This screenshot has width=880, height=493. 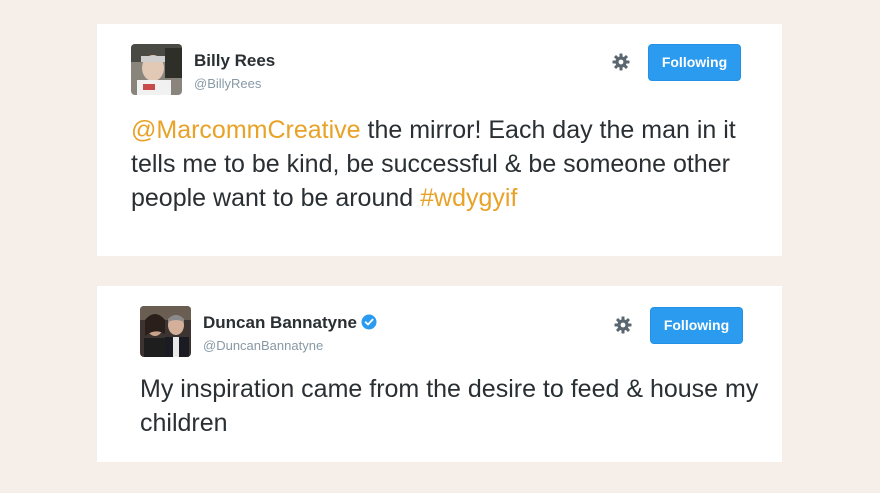 I want to click on user-handle: @DuncanBannatyne, so click(x=263, y=345).